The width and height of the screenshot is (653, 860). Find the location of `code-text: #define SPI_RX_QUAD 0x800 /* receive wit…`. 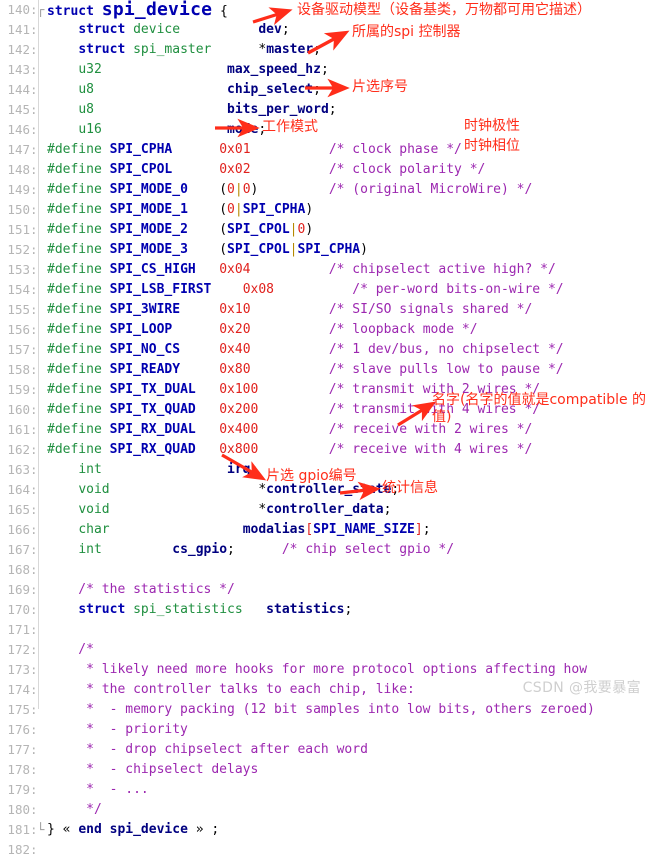

code-text: #define SPI_RX_QUAD 0x800 /* receive wit… is located at coordinates (290, 449).